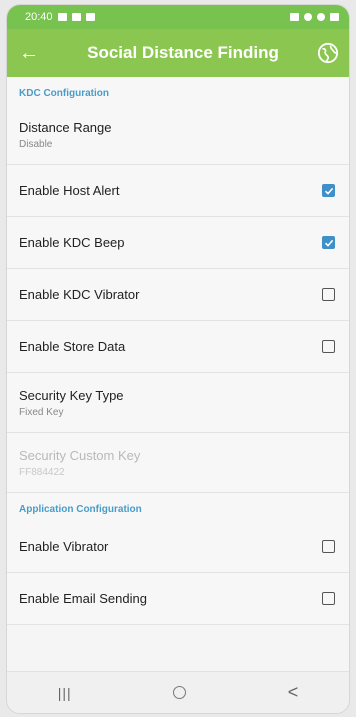 This screenshot has width=356, height=717. Describe the element at coordinates (314, 17) in the screenshot. I see `status-right` at that location.